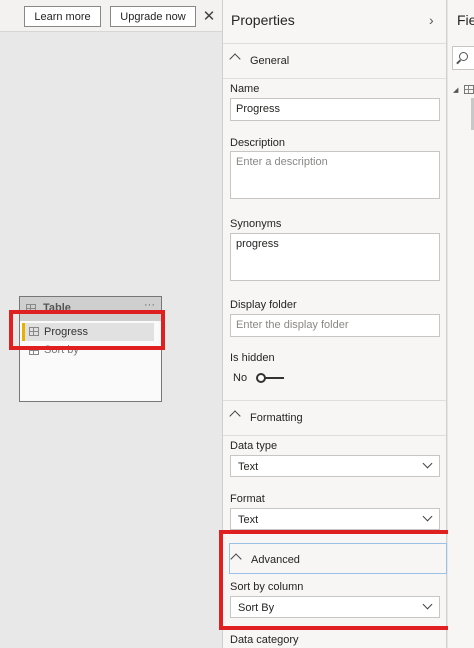  What do you see at coordinates (335, 257) in the screenshot?
I see `synonyms-field: progress` at bounding box center [335, 257].